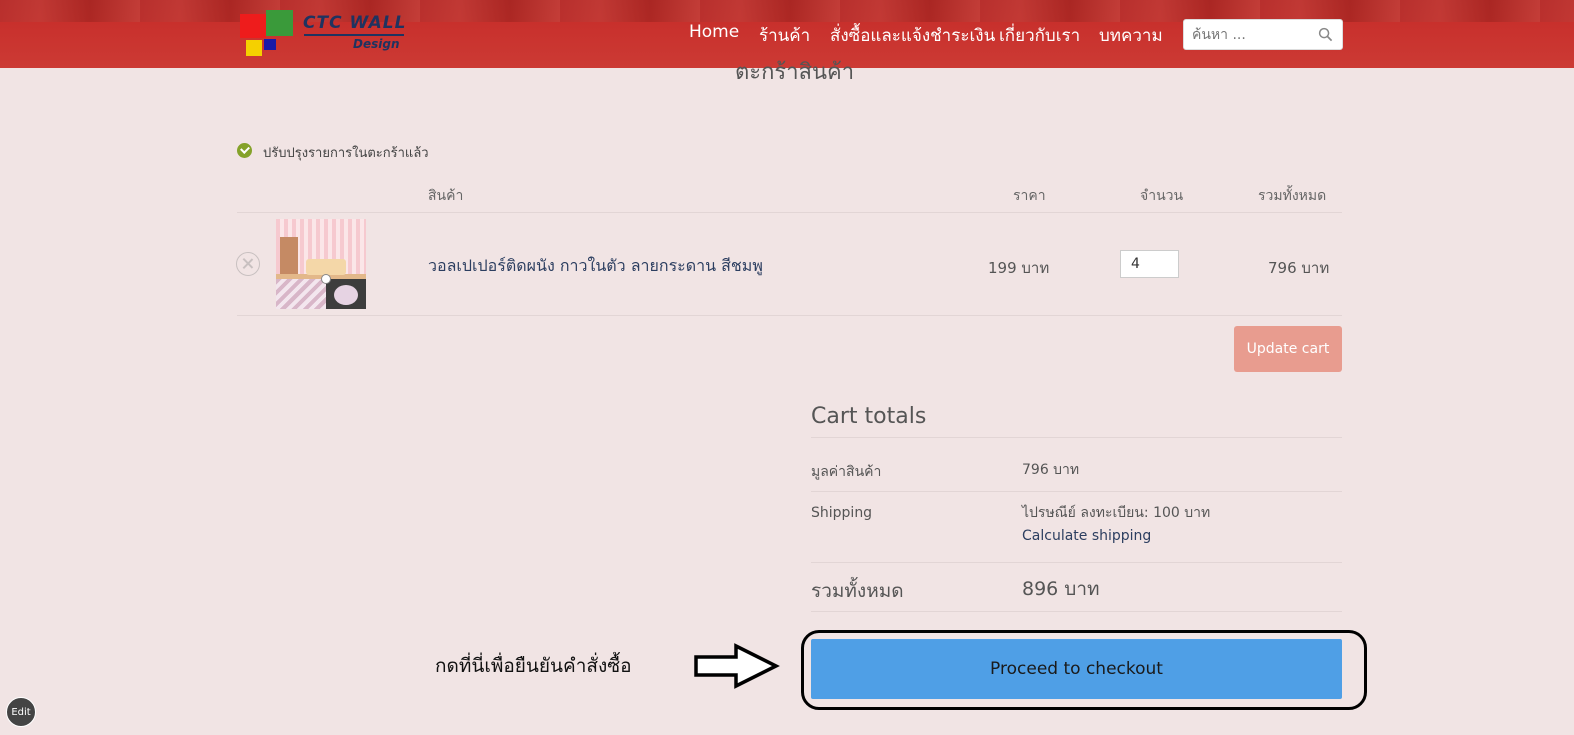  I want to click on edit-button: Edit, so click(21, 712).